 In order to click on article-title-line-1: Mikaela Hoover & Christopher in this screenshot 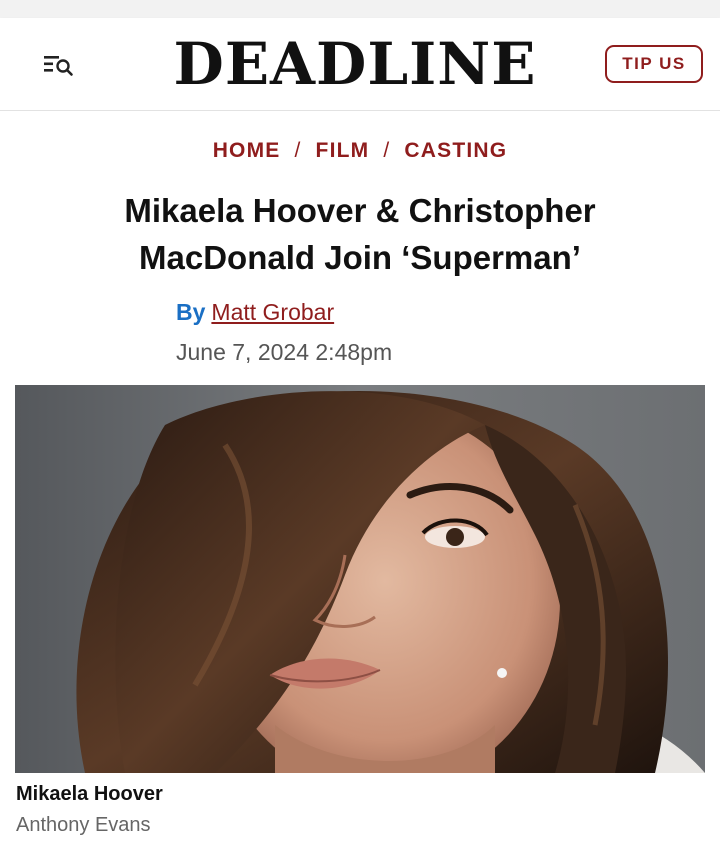, I will do `click(360, 210)`.